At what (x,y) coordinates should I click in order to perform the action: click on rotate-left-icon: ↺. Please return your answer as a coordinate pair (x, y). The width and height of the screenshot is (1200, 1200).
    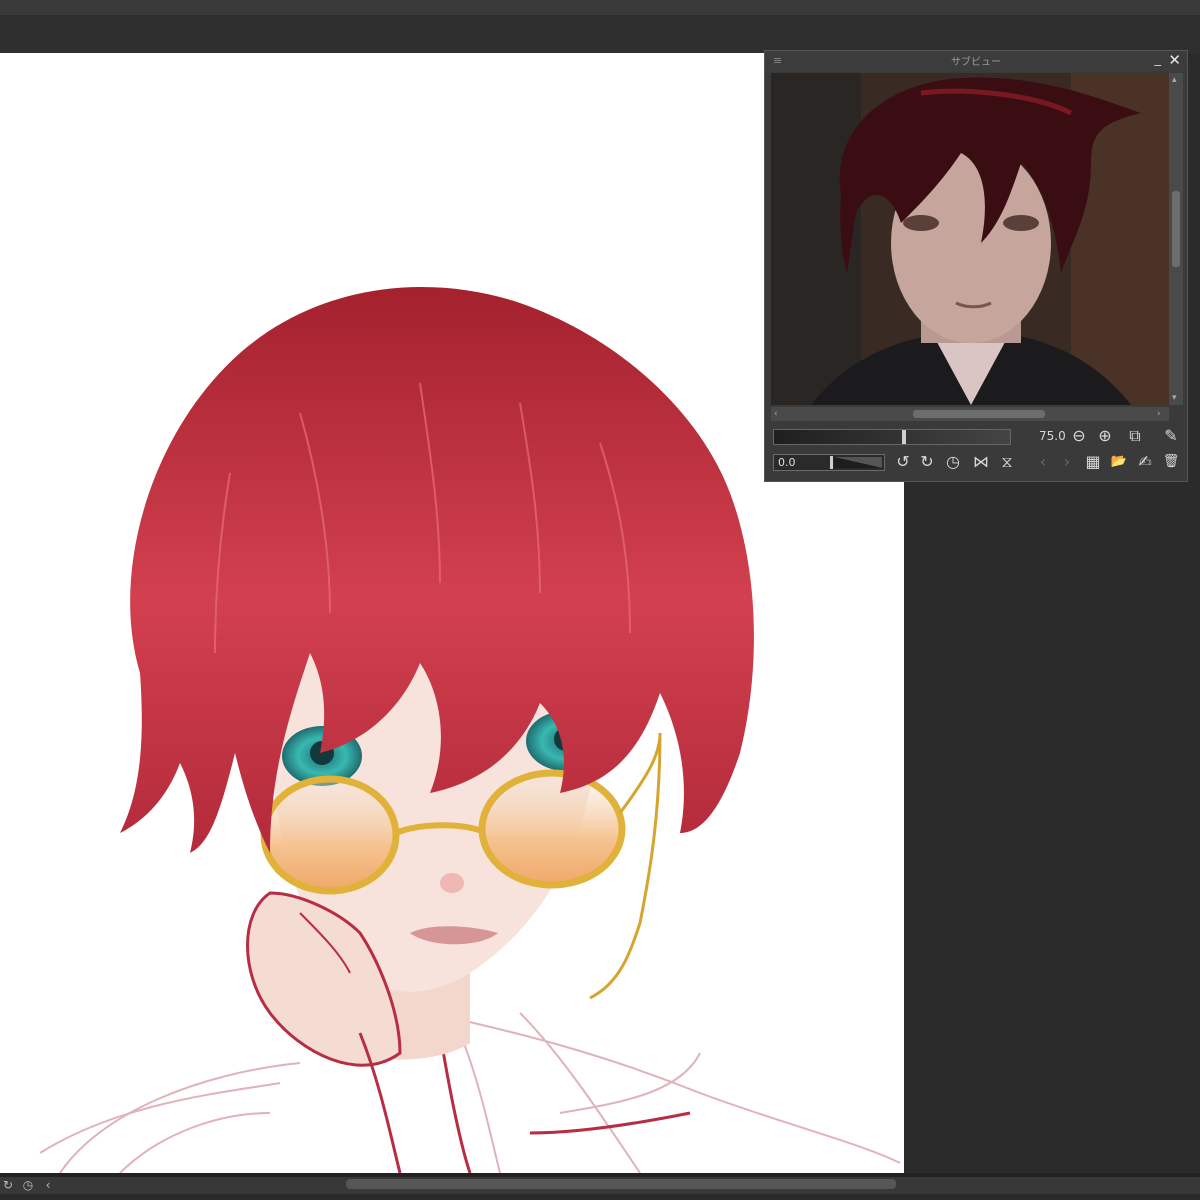
    Looking at the image, I should click on (903, 463).